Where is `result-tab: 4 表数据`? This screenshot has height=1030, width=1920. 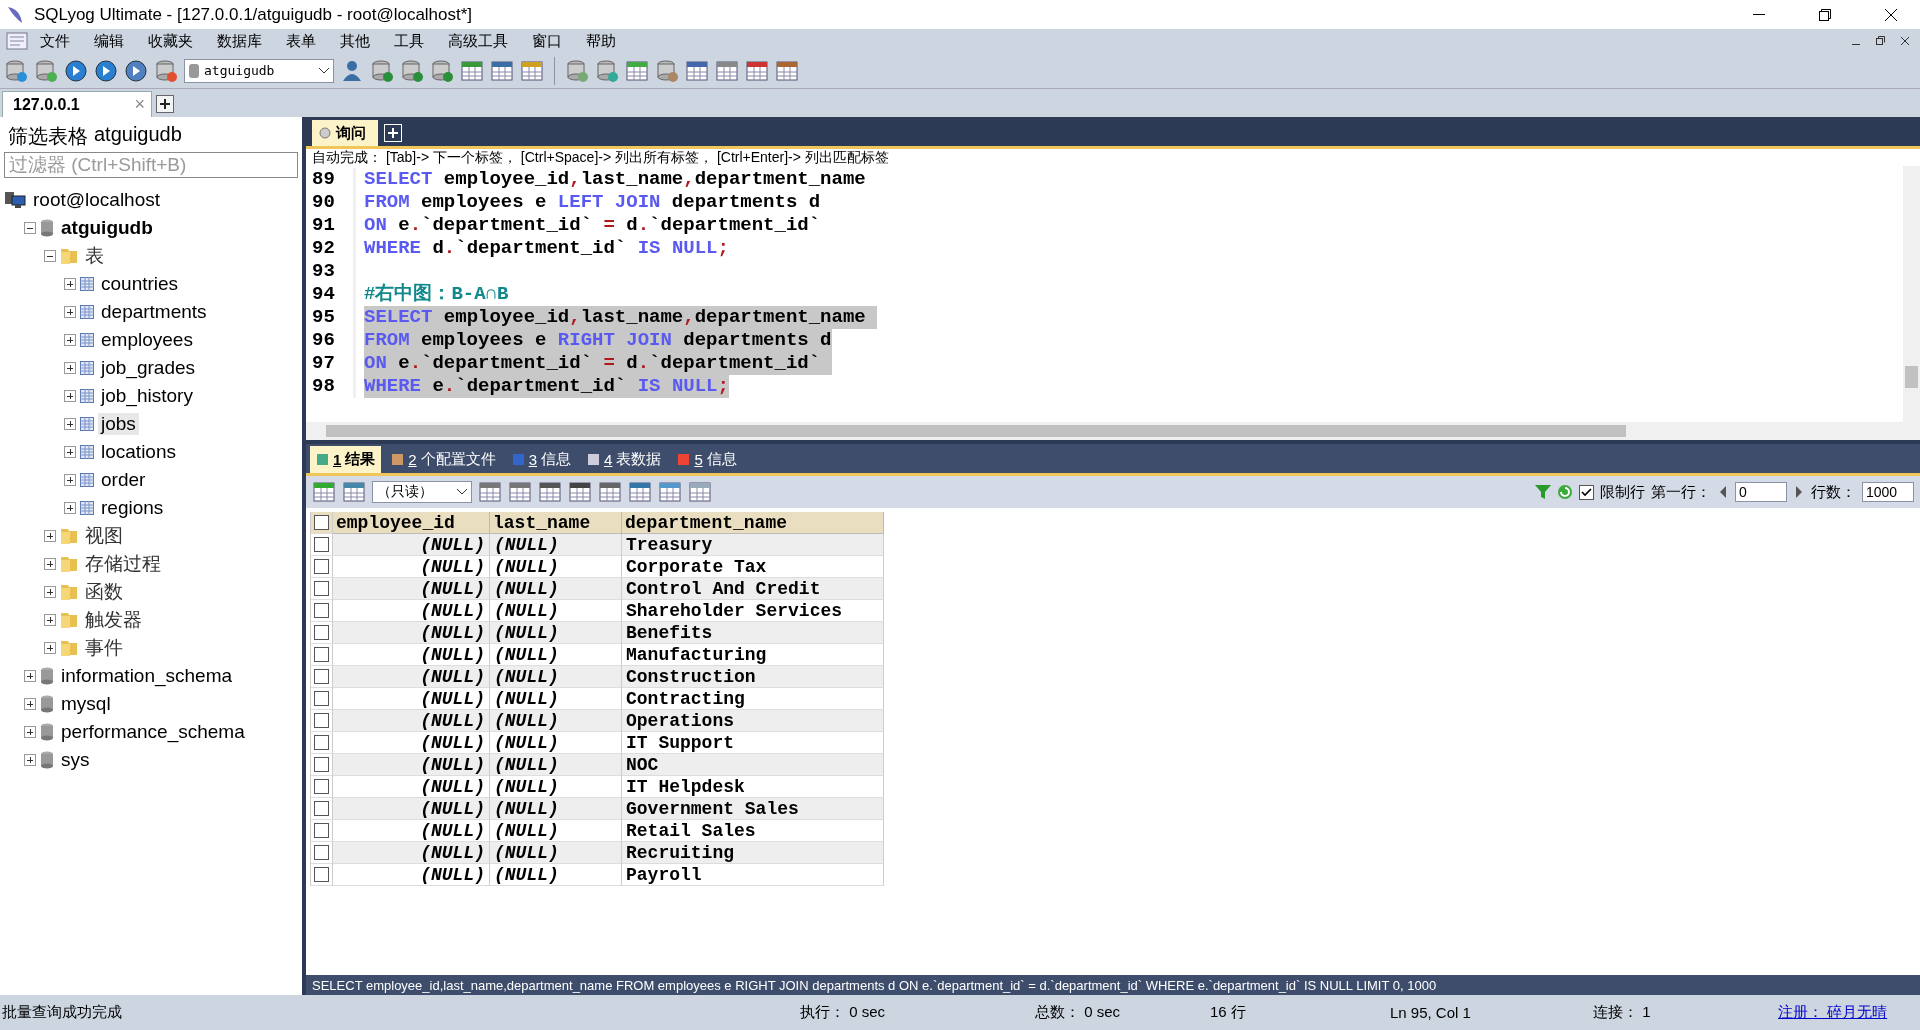
result-tab: 4 表数据 is located at coordinates (624, 459).